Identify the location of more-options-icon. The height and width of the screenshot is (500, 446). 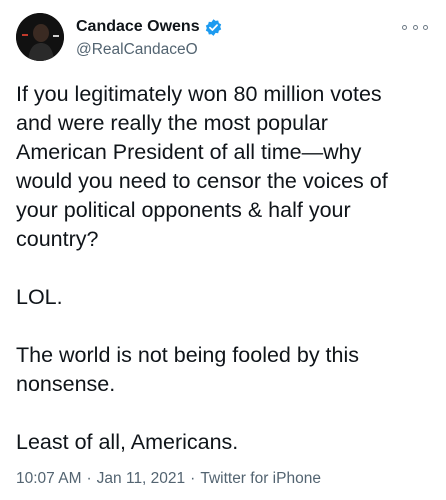
(415, 27).